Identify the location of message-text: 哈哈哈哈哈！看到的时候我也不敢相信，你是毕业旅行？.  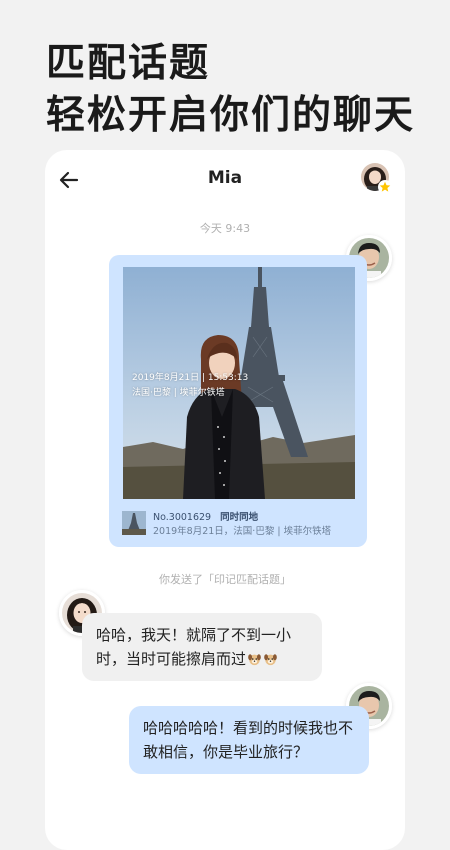
(248, 740).